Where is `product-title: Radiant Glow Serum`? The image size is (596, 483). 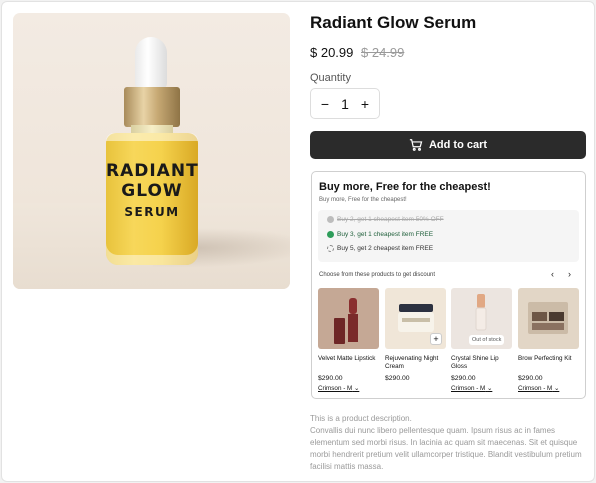
product-title: Radiant Glow Serum is located at coordinates (393, 22).